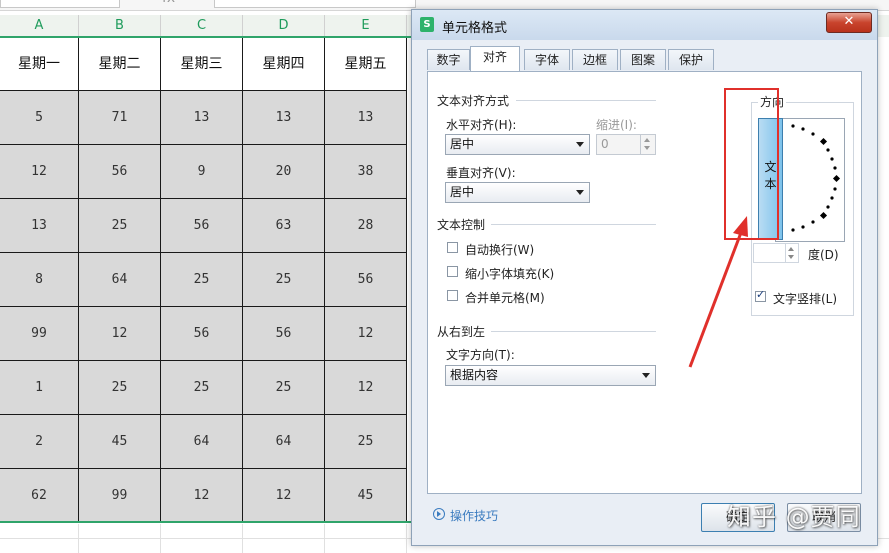 This screenshot has height=553, width=889. Describe the element at coordinates (794, 517) in the screenshot. I see `watermark: 知乎 @贾同` at that location.